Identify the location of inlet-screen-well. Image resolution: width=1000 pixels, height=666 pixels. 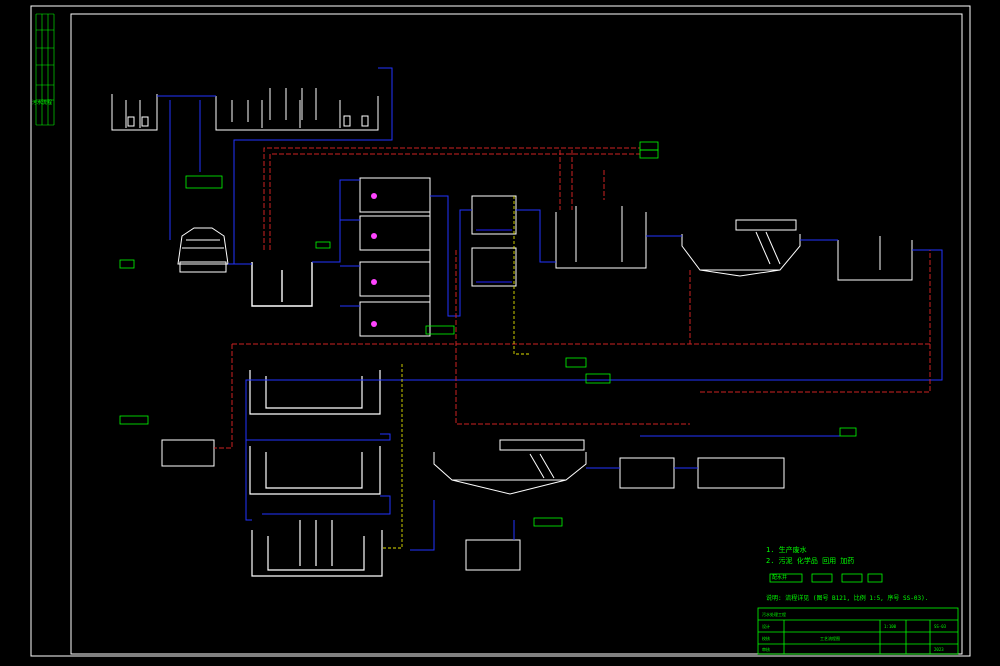
(134, 112).